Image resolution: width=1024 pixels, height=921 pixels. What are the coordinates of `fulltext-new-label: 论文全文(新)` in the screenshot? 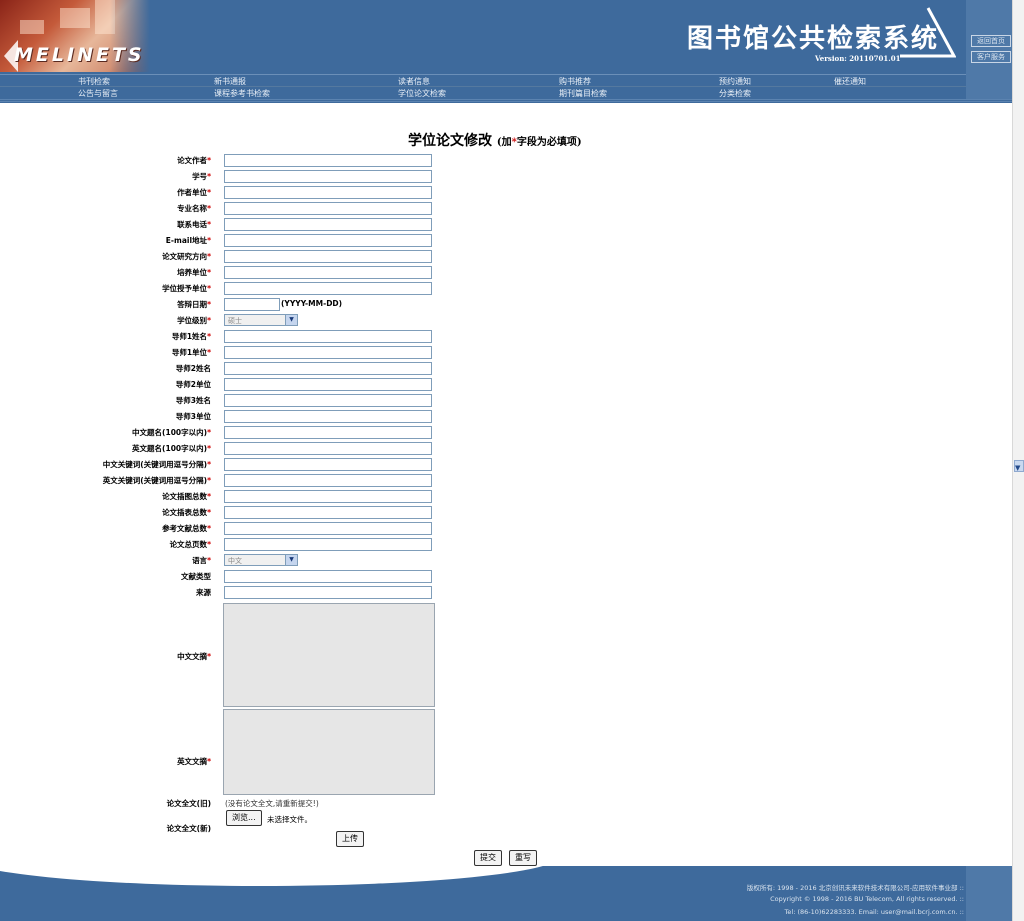 It's located at (188, 828).